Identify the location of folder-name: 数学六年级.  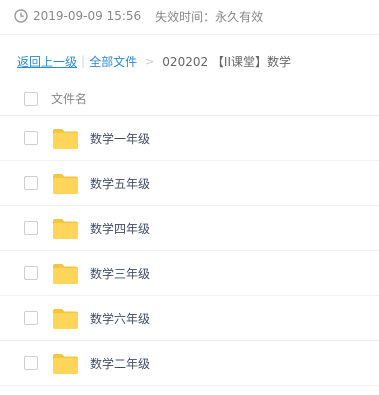
(120, 318).